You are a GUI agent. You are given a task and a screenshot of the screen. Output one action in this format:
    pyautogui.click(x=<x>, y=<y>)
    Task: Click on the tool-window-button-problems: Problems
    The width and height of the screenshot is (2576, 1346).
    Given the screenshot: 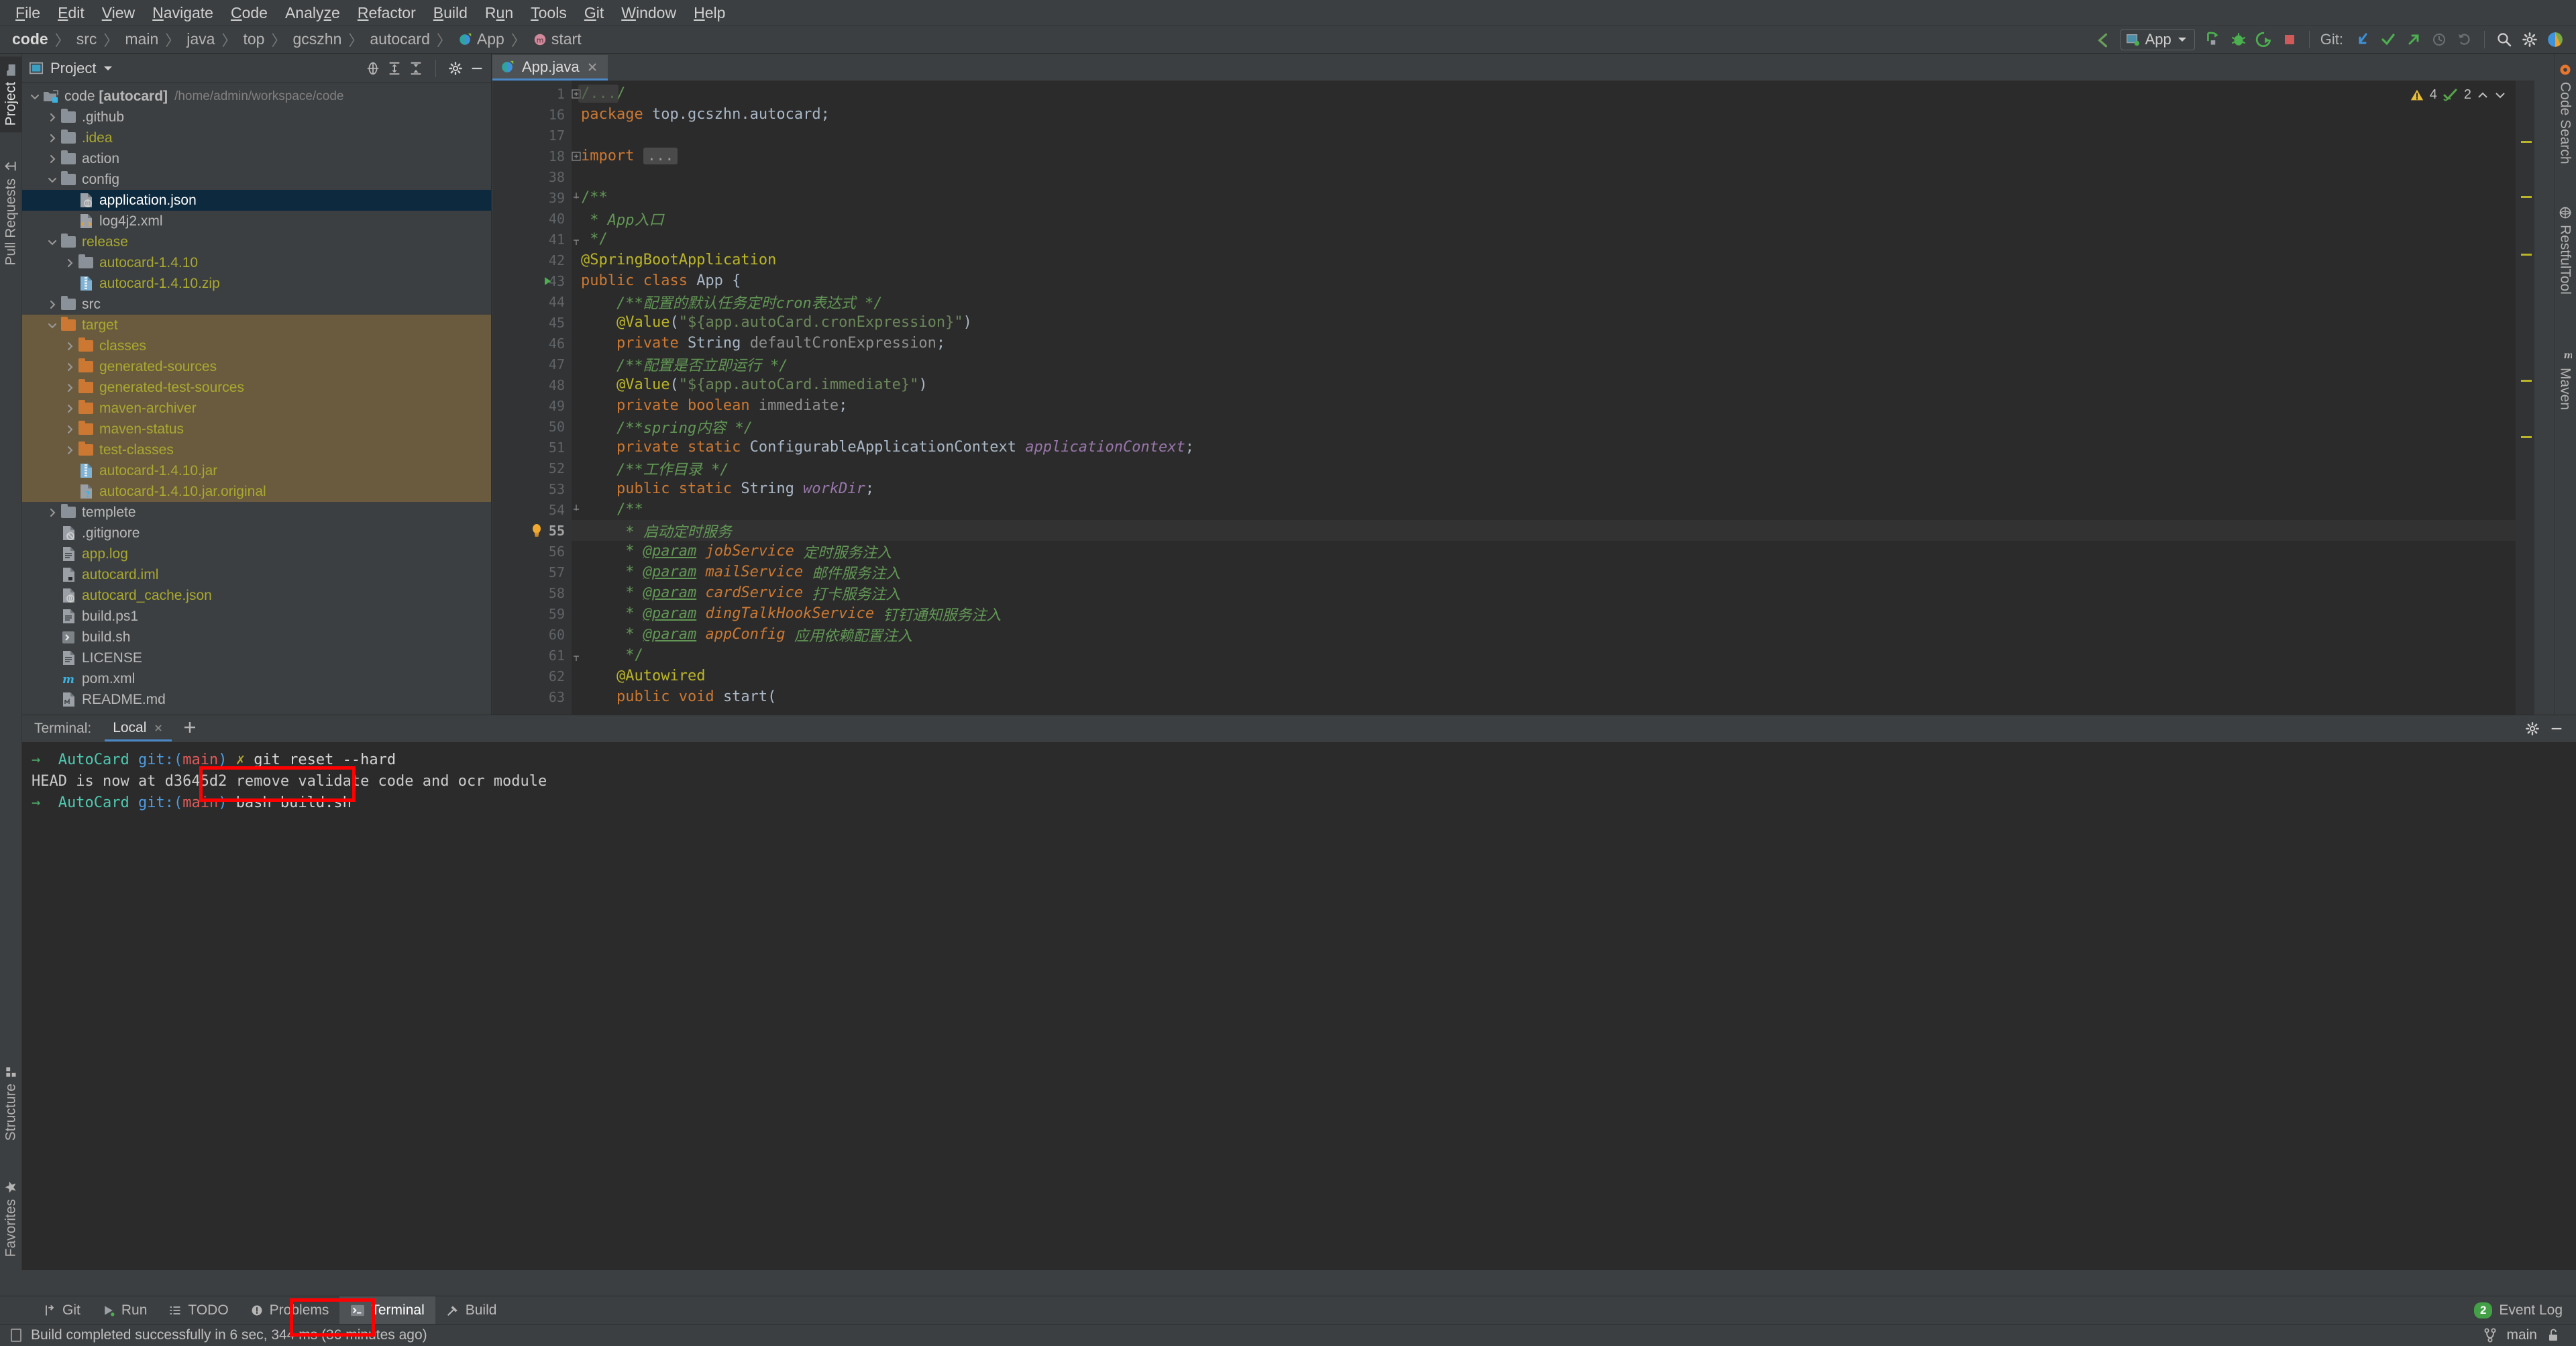 What is the action you would take?
    pyautogui.click(x=289, y=1310)
    